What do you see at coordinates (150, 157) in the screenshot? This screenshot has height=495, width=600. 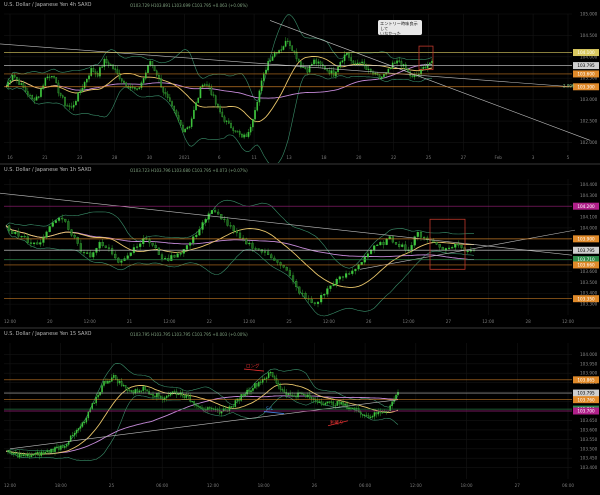 I see `x-tick-label: 30` at bounding box center [150, 157].